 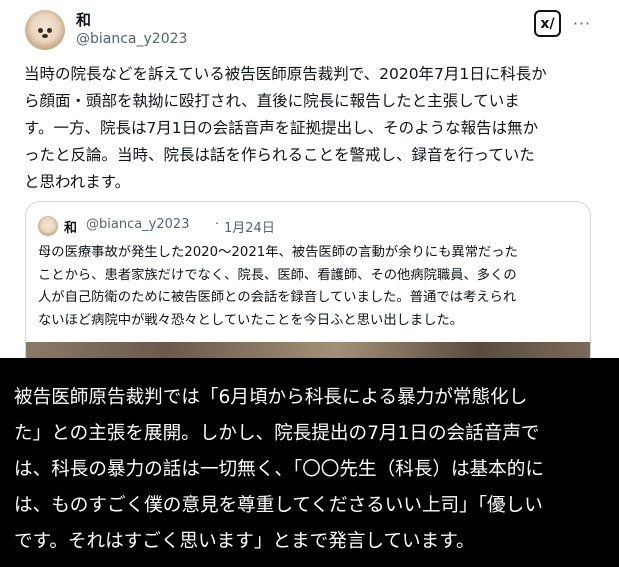 I want to click on quoted-author-handle: @bianca_y2023, so click(x=138, y=224).